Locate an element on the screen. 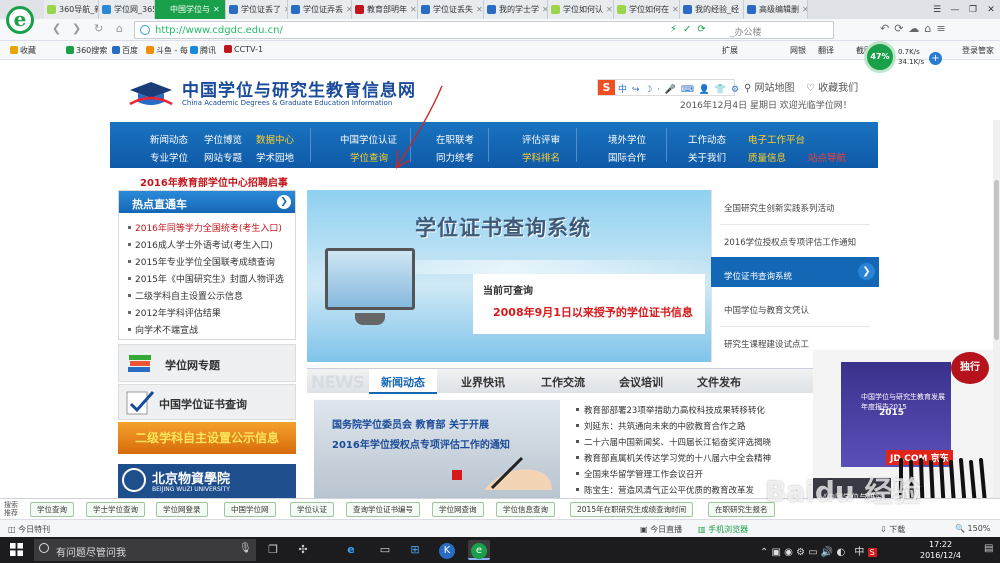 The image size is (1000, 563). news-list-item: 教育部直属机关传达学习党的十八届六中全会精神 is located at coordinates (673, 458).